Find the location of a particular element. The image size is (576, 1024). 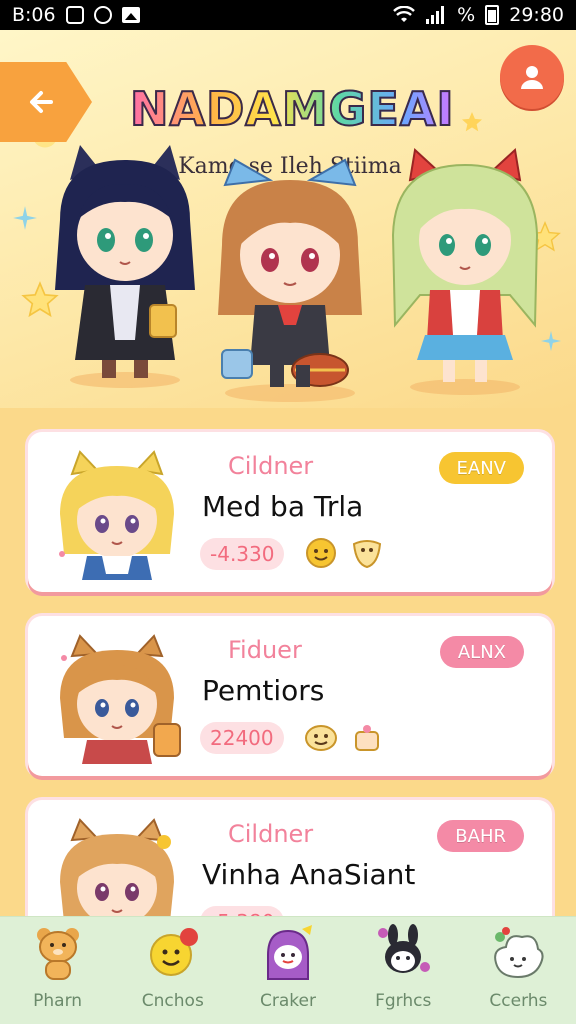

character-card: Cildner Med ba Trla EANV -4.330 is located at coordinates (290, 512).